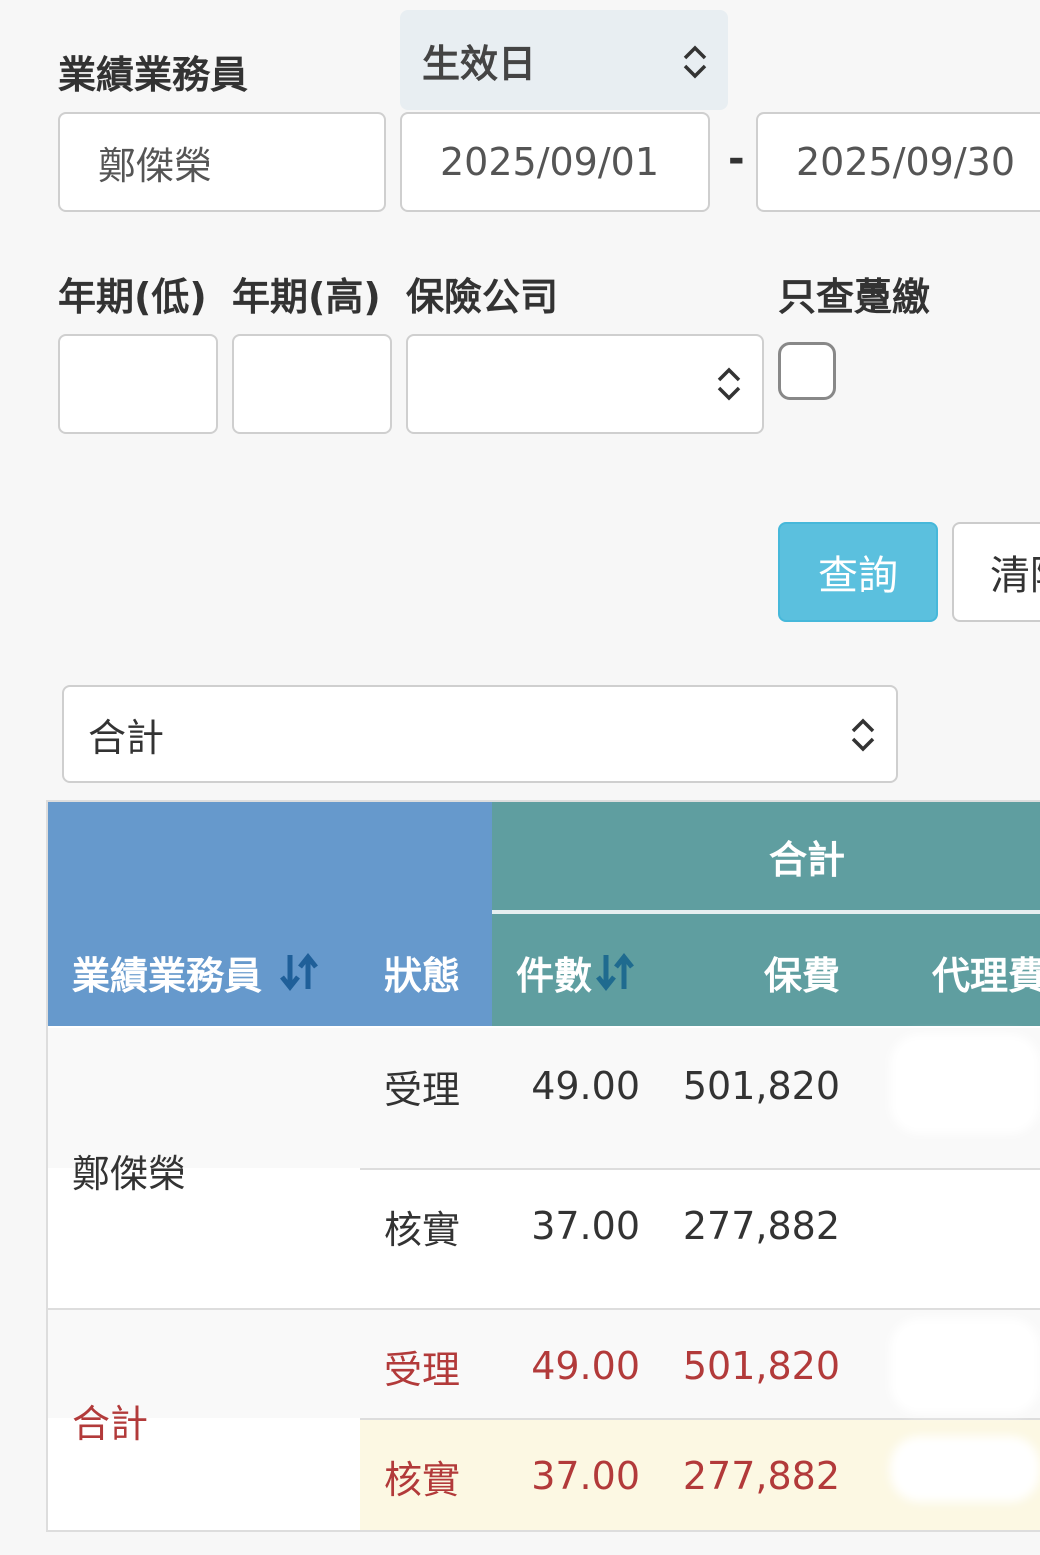 The height and width of the screenshot is (1555, 1040). I want to click on row-status: 受理, so click(422, 1089).